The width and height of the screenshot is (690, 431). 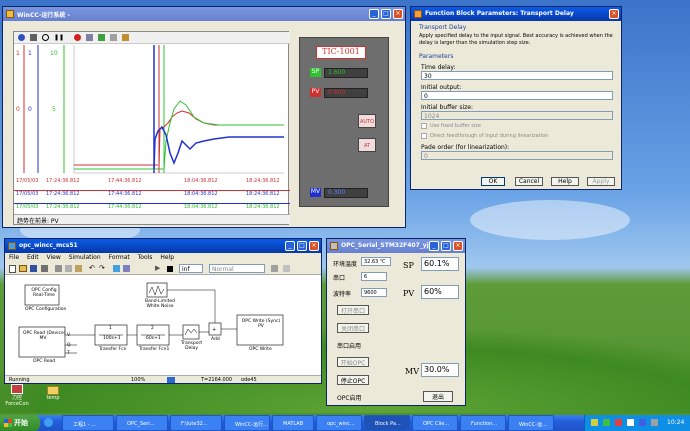 I want to click on ok-button: OK, so click(x=493, y=181).